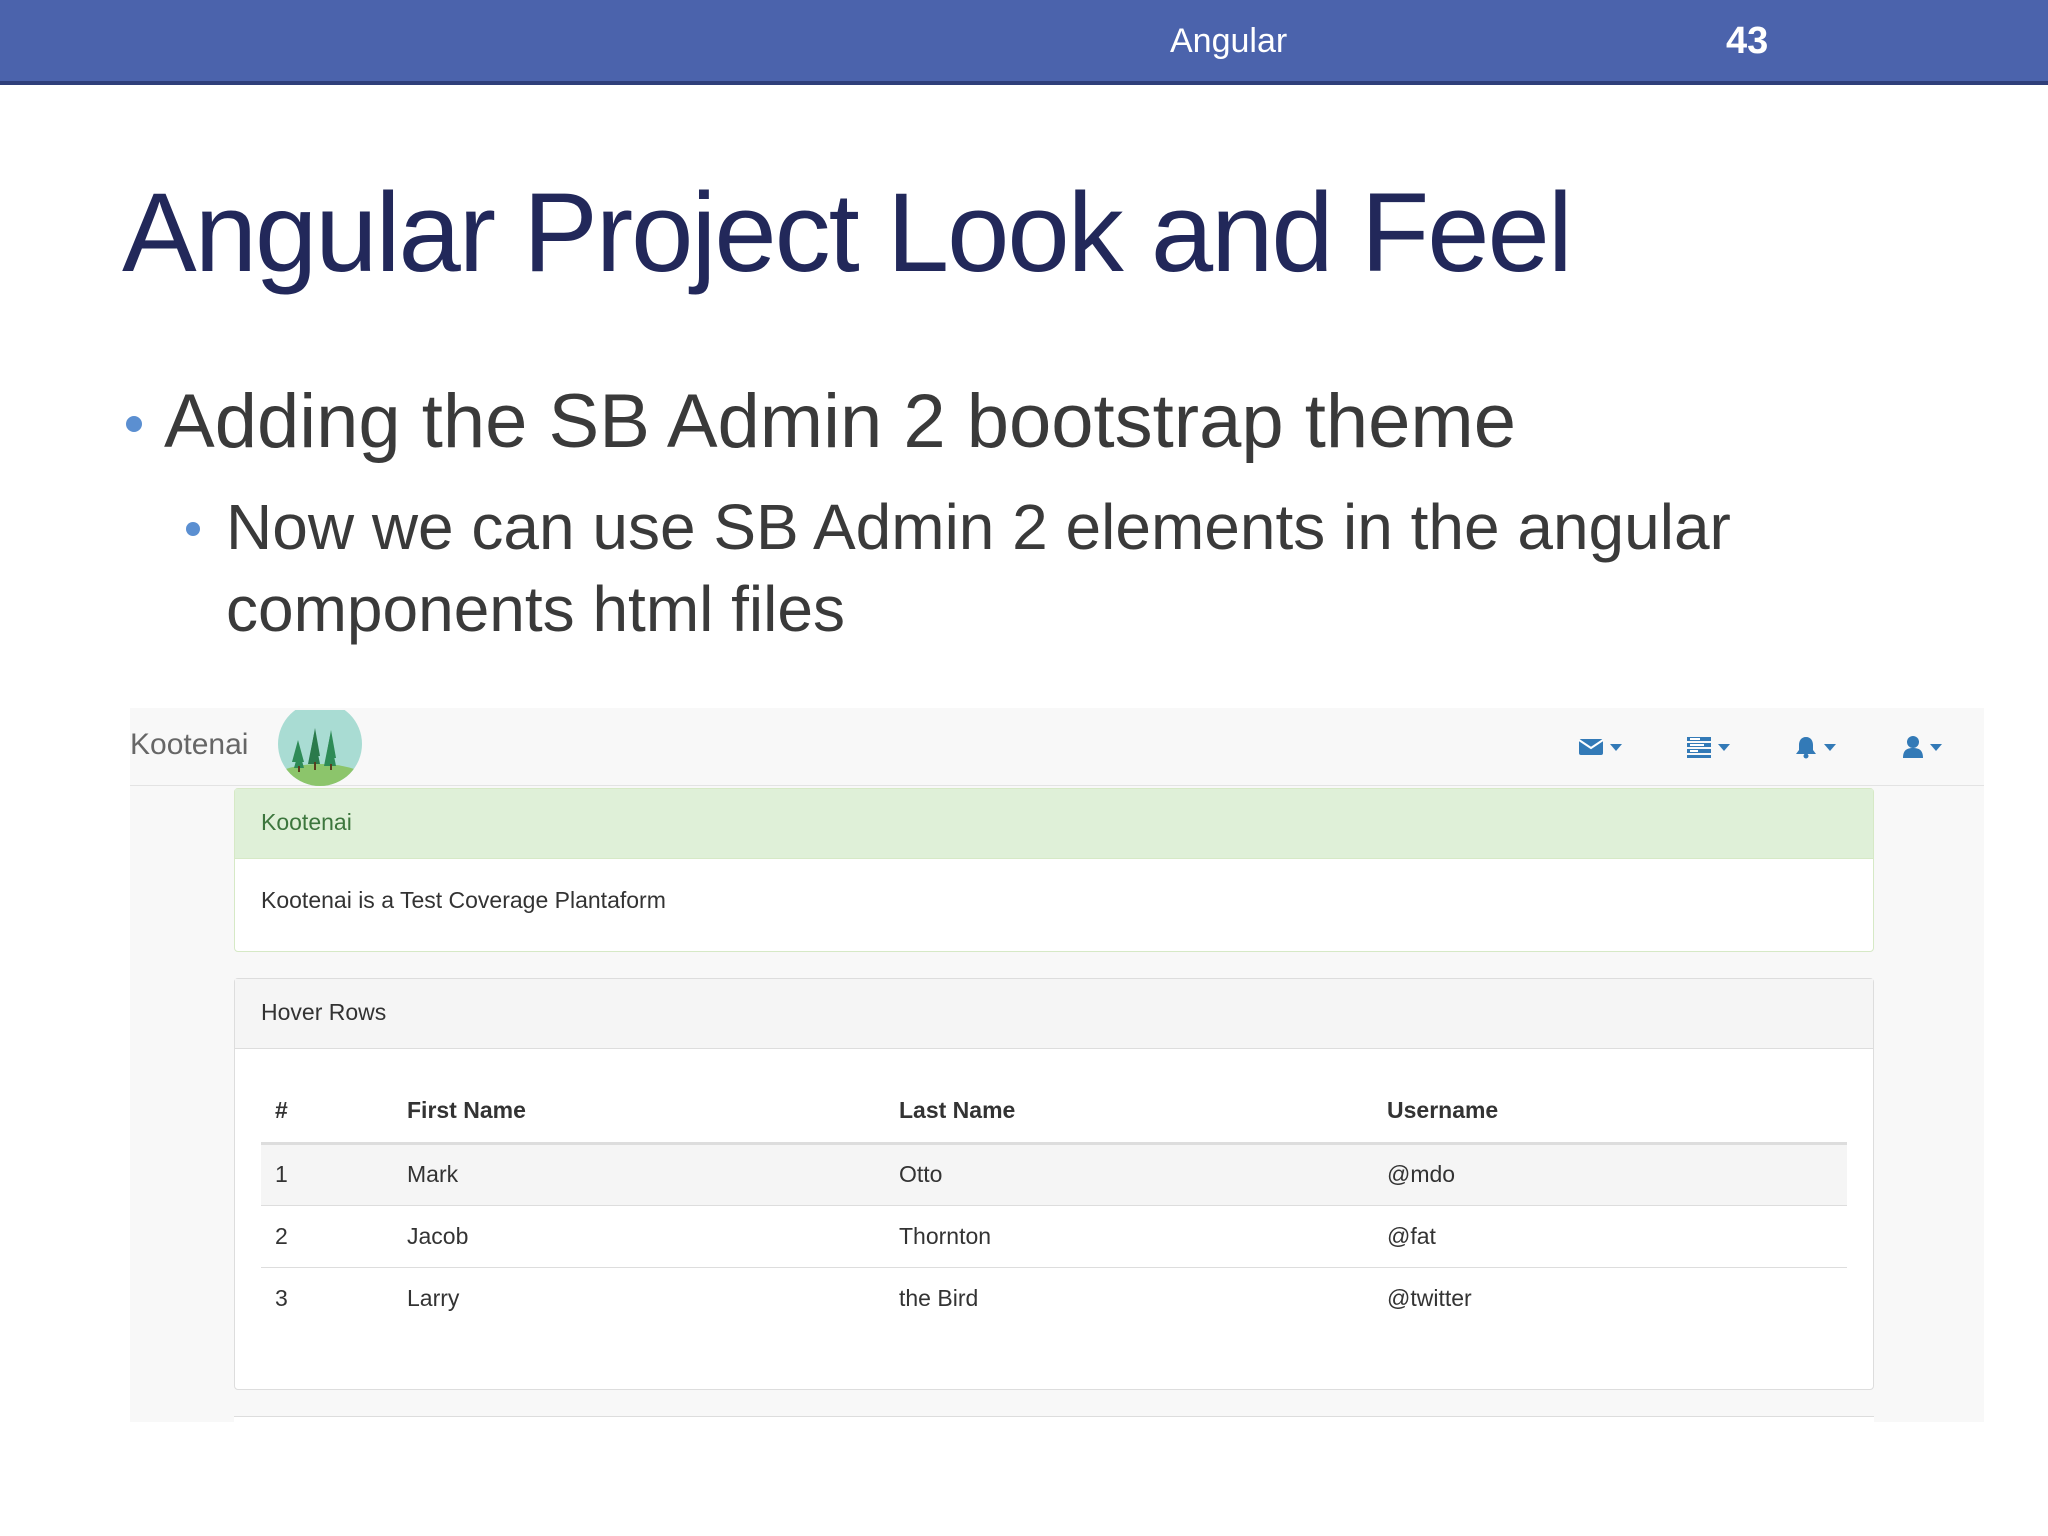 This screenshot has width=2048, height=1536. What do you see at coordinates (1610, 1297) in the screenshot?
I see `table-cell: @twitter` at bounding box center [1610, 1297].